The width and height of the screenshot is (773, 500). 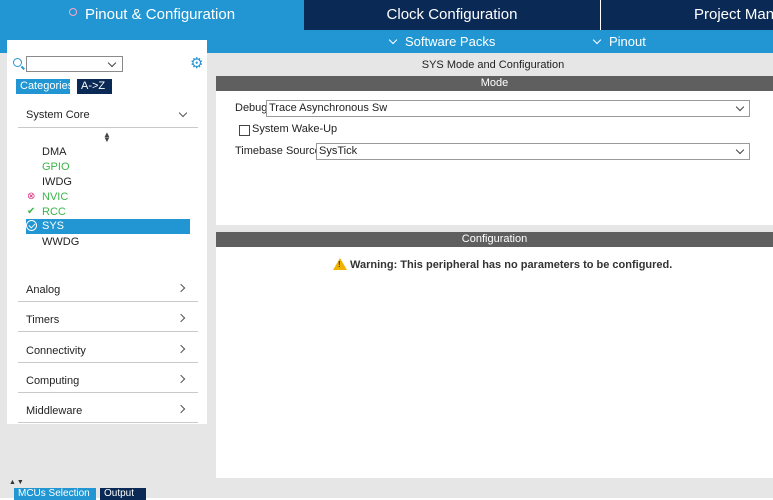 I want to click on group-analog: Analog, so click(x=43, y=290).